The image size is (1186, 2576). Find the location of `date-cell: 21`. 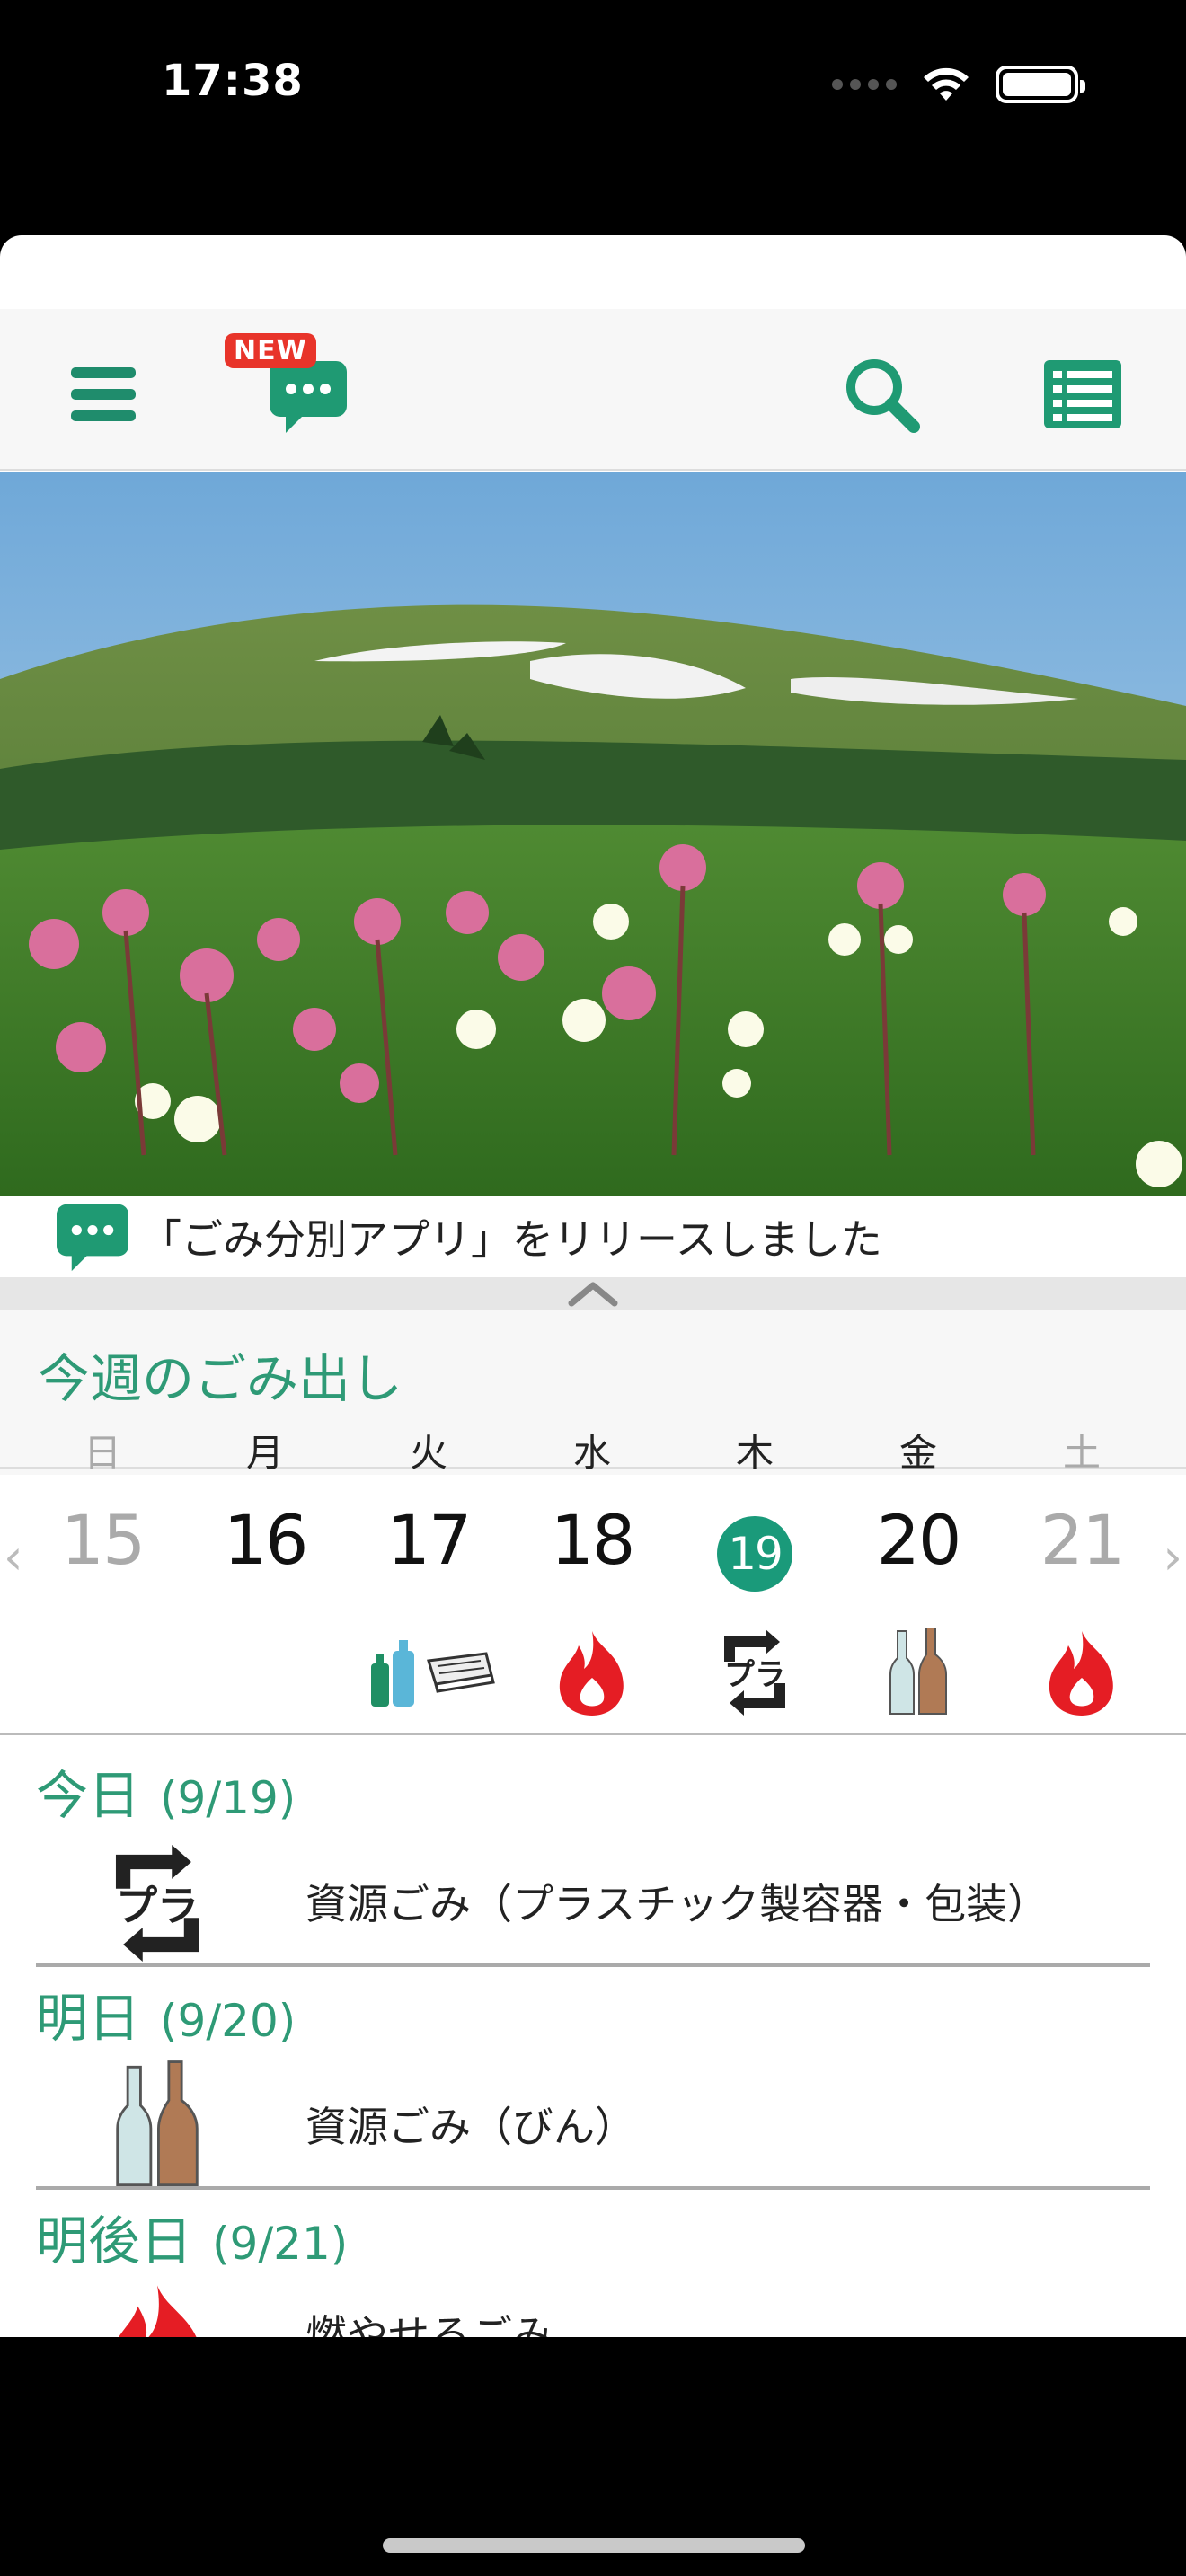

date-cell: 21 is located at coordinates (1082, 1540).